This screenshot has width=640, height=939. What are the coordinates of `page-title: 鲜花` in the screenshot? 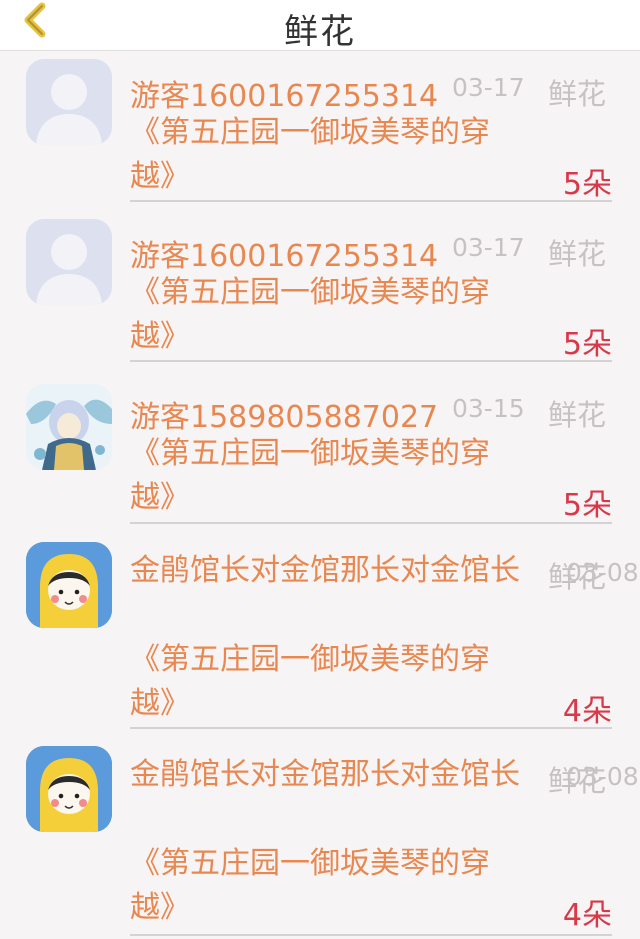 It's located at (320, 32).